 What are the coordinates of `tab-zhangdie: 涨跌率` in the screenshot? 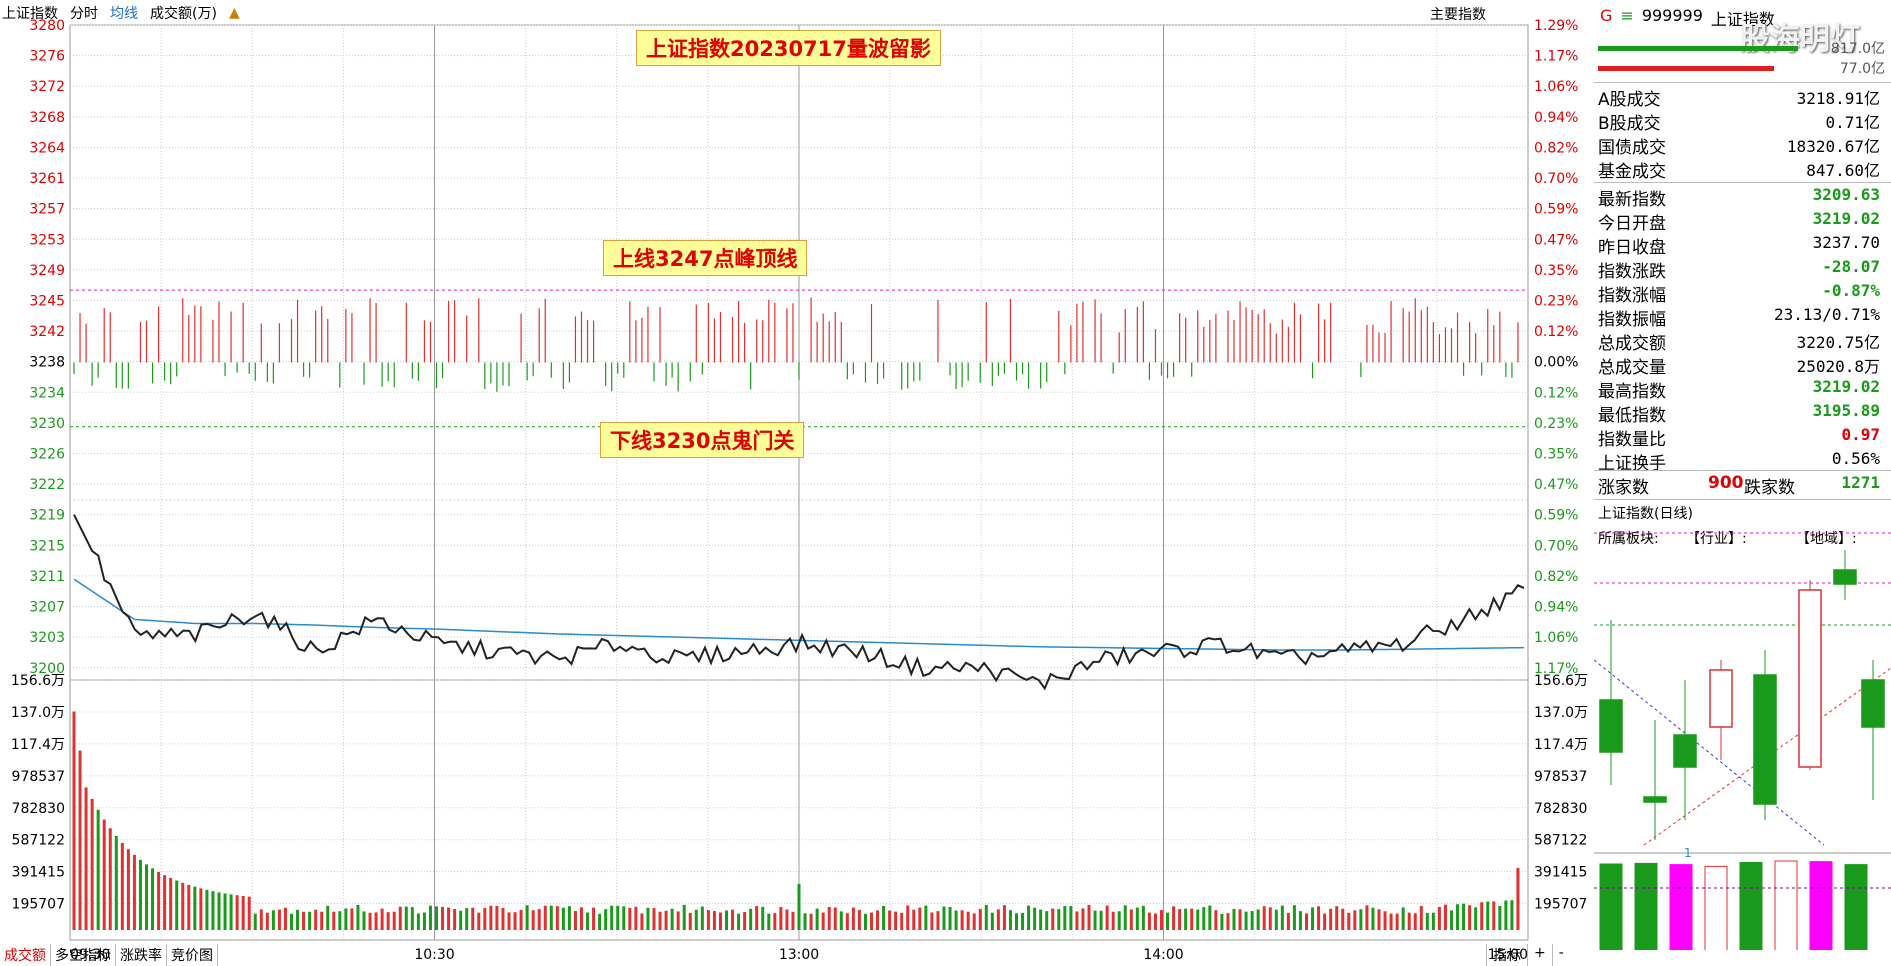 It's located at (141, 955).